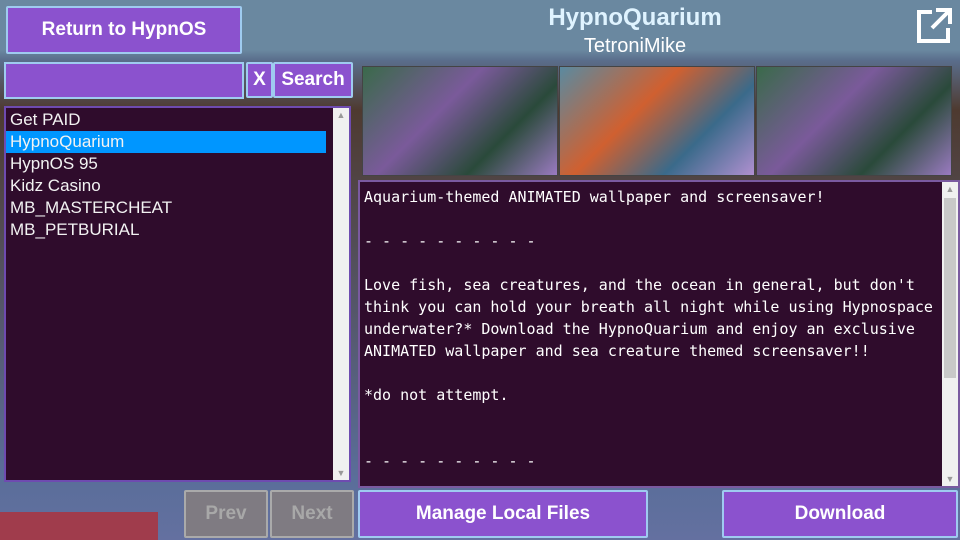 This screenshot has height=540, width=960. I want to click on list-item-selected: HypnoQuarium, so click(166, 142).